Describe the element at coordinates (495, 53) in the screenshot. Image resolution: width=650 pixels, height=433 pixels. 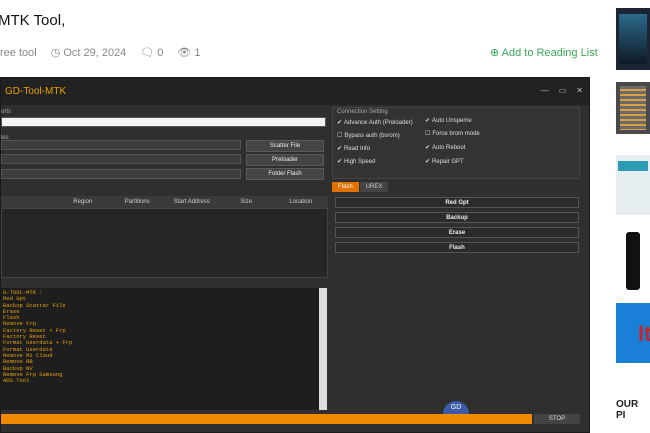
I see `plus-circle-icon: ⊕` at that location.